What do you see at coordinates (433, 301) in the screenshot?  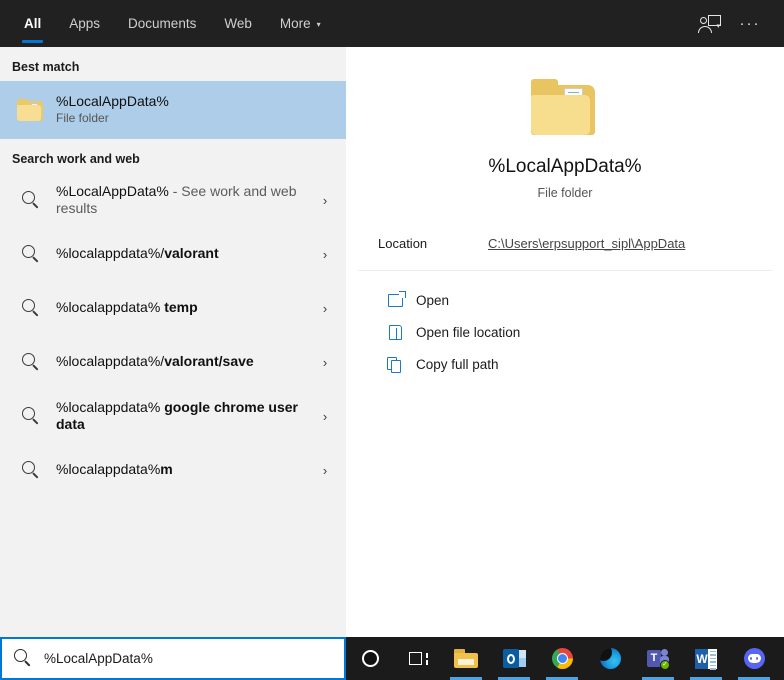 I see `action-open-label: Open` at bounding box center [433, 301].